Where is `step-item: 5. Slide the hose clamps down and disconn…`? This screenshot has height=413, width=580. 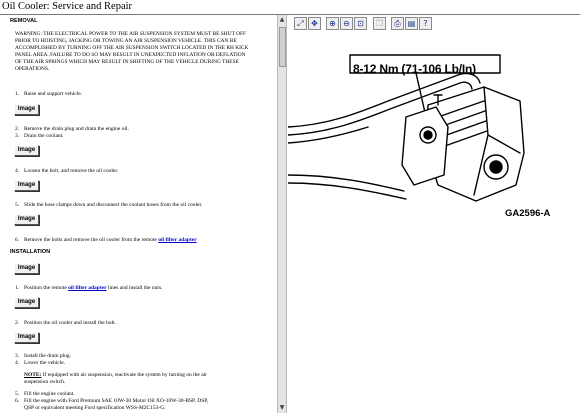
step-item: 5. Slide the hose clamps down and disconn… is located at coordinates (109, 205).